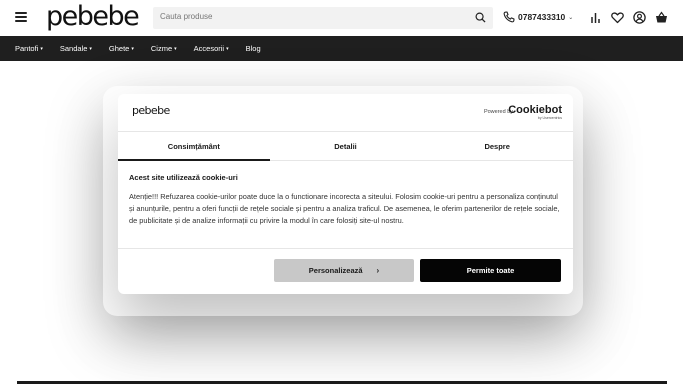  I want to click on chevron-right-icon: ›, so click(378, 270).